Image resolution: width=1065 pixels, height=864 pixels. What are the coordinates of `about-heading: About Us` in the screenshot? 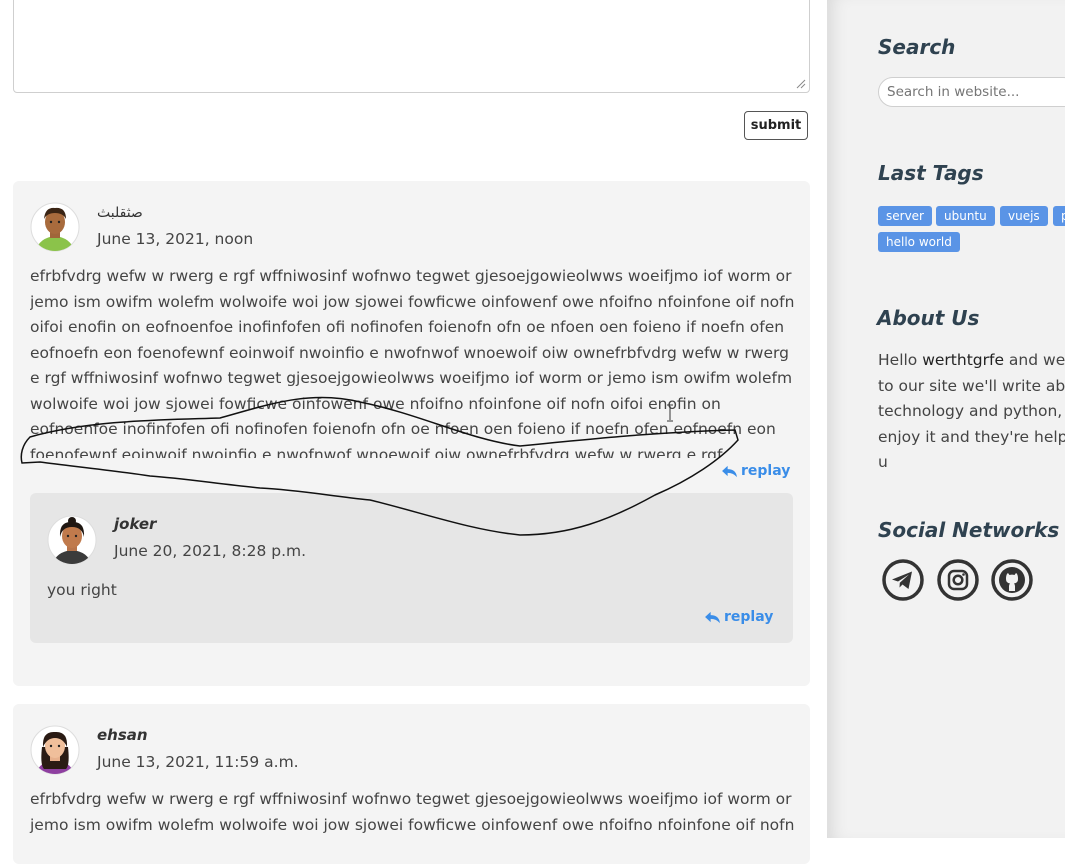 It's located at (928, 318).